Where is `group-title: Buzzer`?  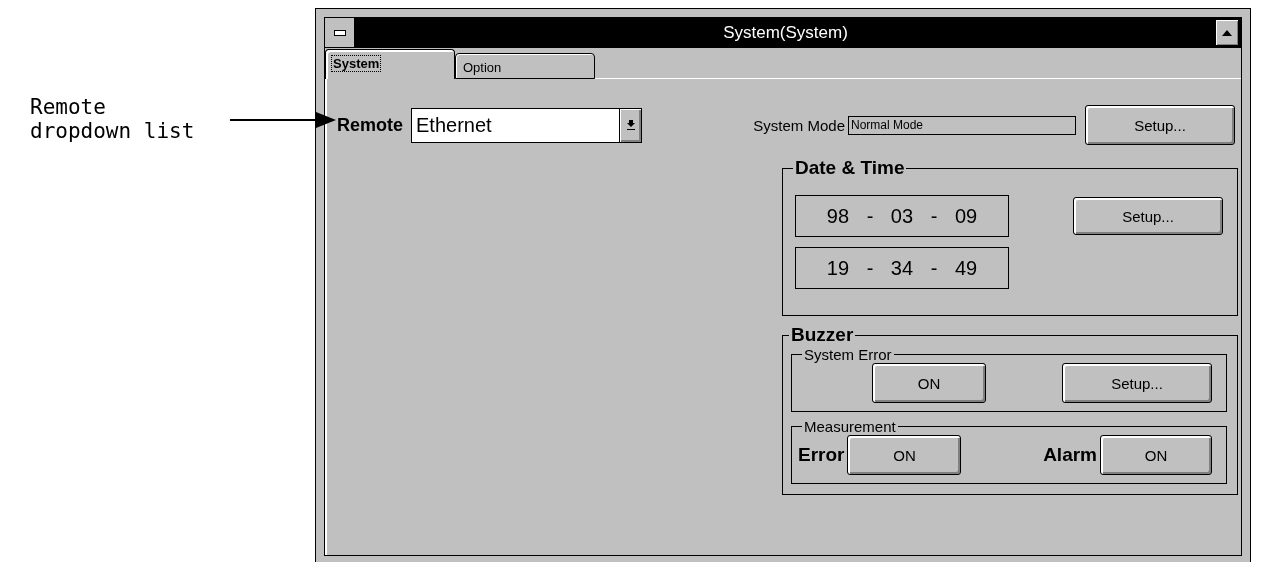 group-title: Buzzer is located at coordinates (822, 335).